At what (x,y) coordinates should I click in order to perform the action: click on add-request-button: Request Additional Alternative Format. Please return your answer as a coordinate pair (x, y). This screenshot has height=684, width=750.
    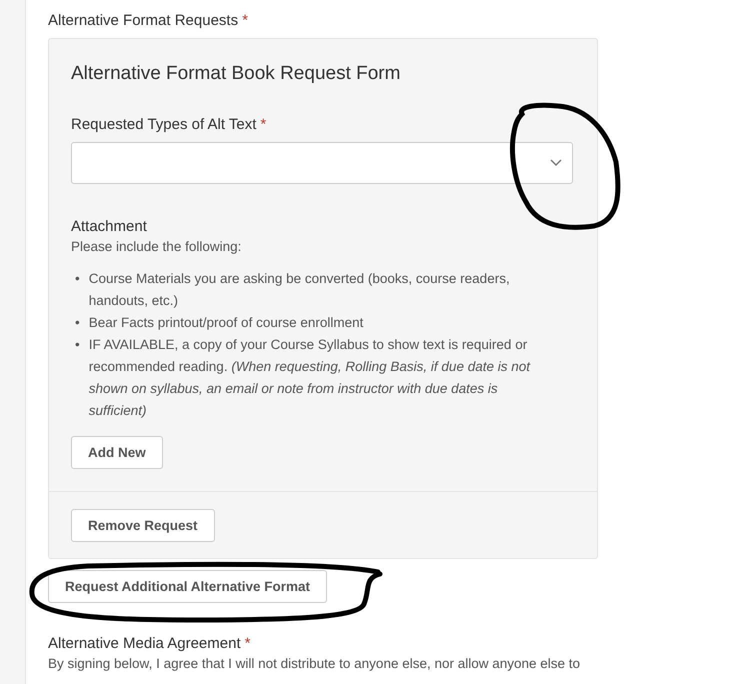
    Looking at the image, I should click on (188, 586).